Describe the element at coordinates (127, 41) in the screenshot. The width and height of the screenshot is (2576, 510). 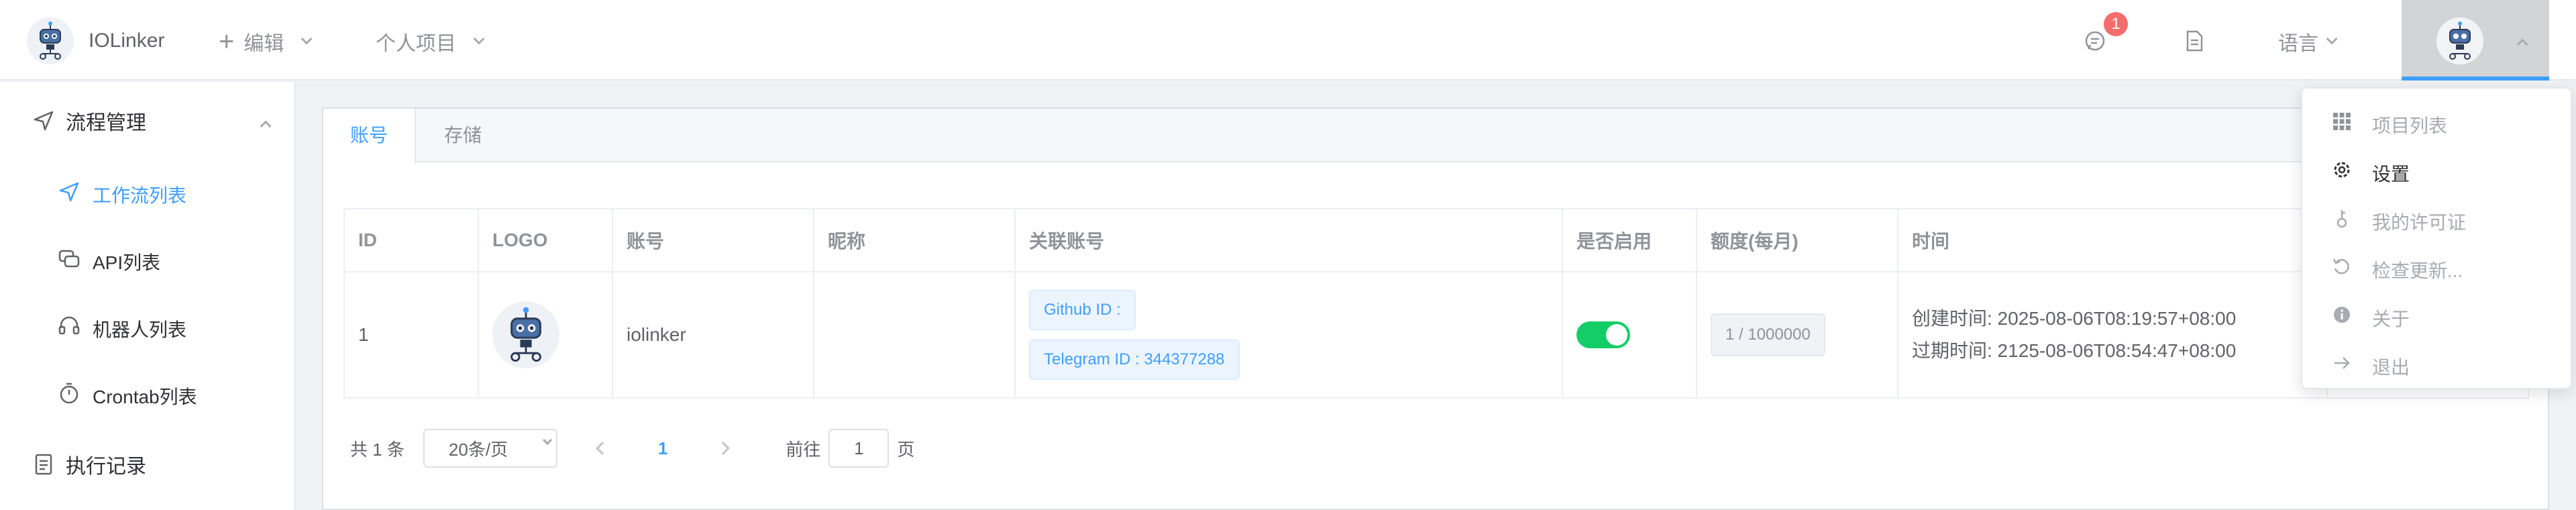
I see `app-title: IOLinker` at that location.